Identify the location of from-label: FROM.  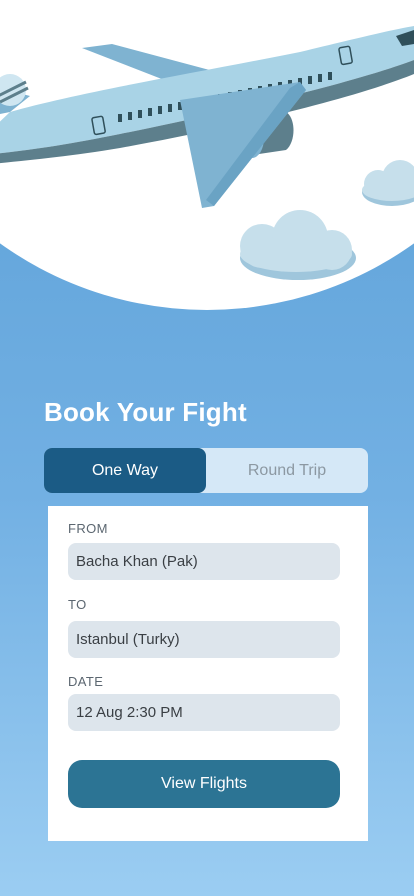
(88, 528).